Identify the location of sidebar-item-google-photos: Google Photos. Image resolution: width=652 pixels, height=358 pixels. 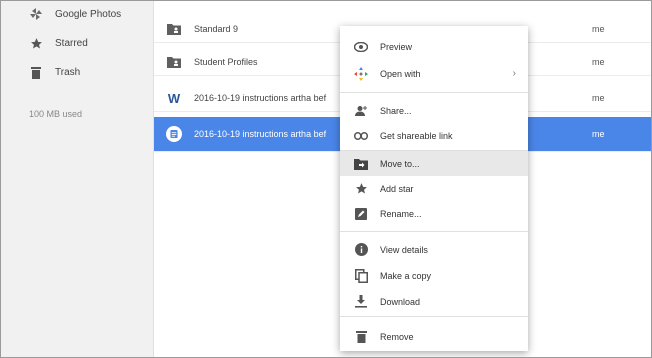
(77, 14).